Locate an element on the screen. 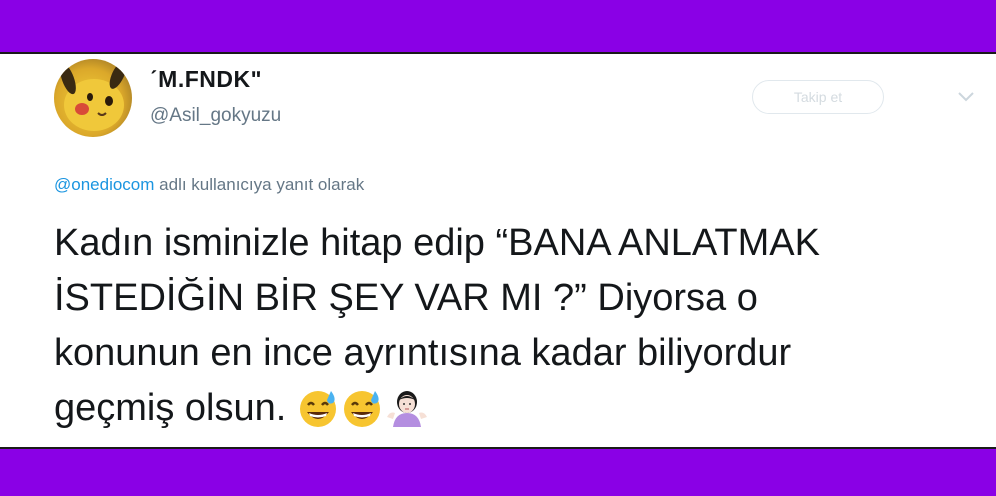  avatar is located at coordinates (93, 98).